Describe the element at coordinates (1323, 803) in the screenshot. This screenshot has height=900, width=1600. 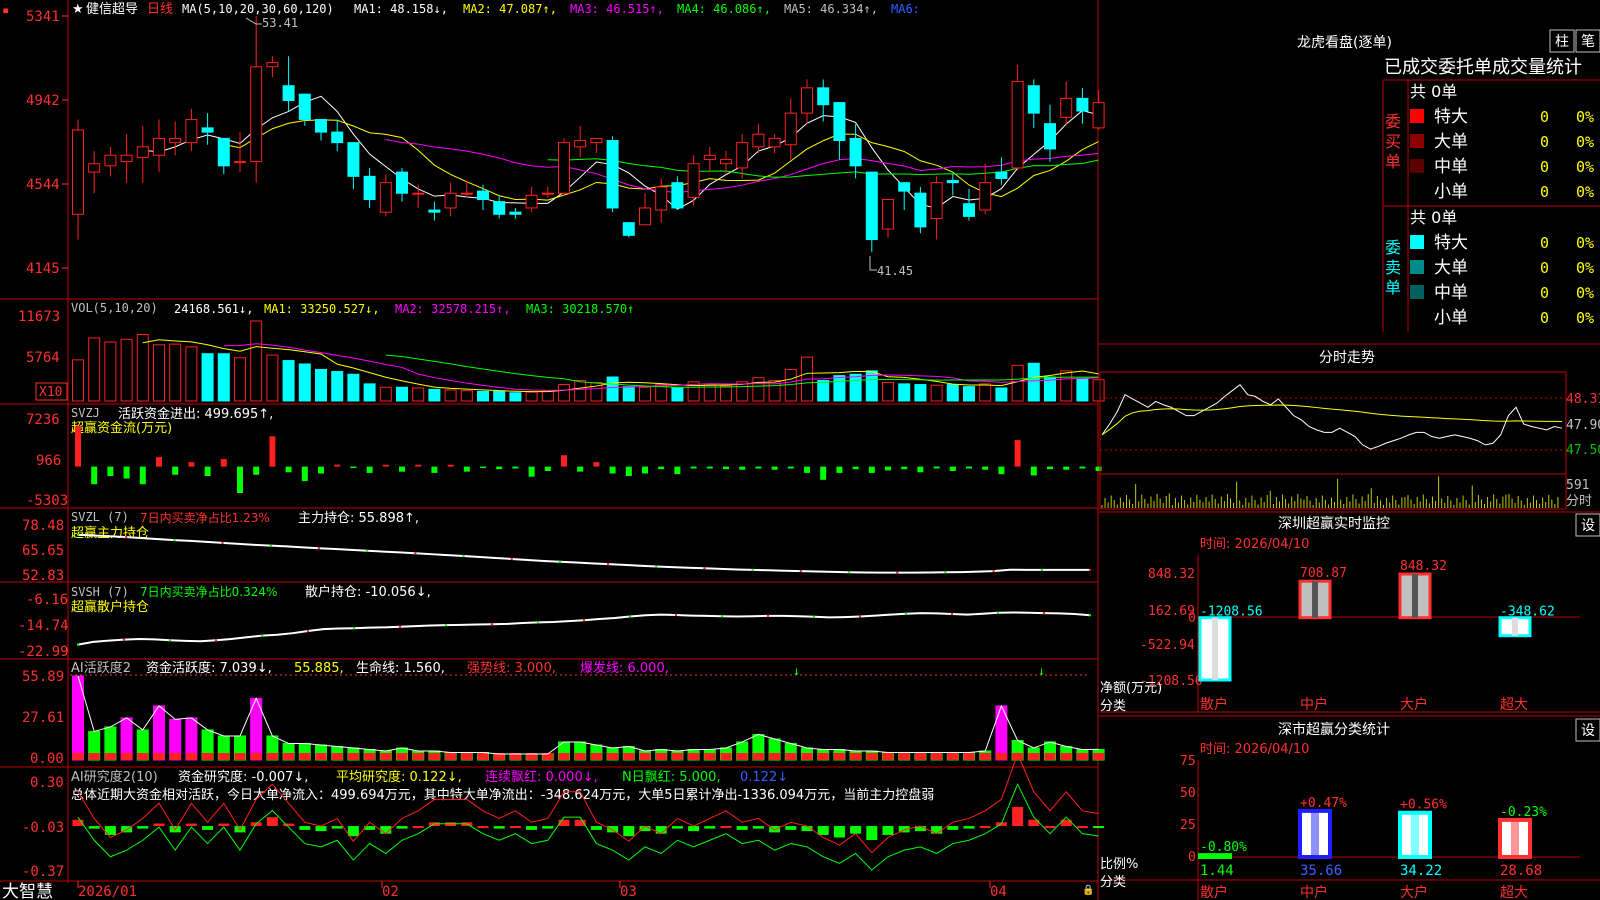
I see `sz-category-change-label: +0.47%` at that location.